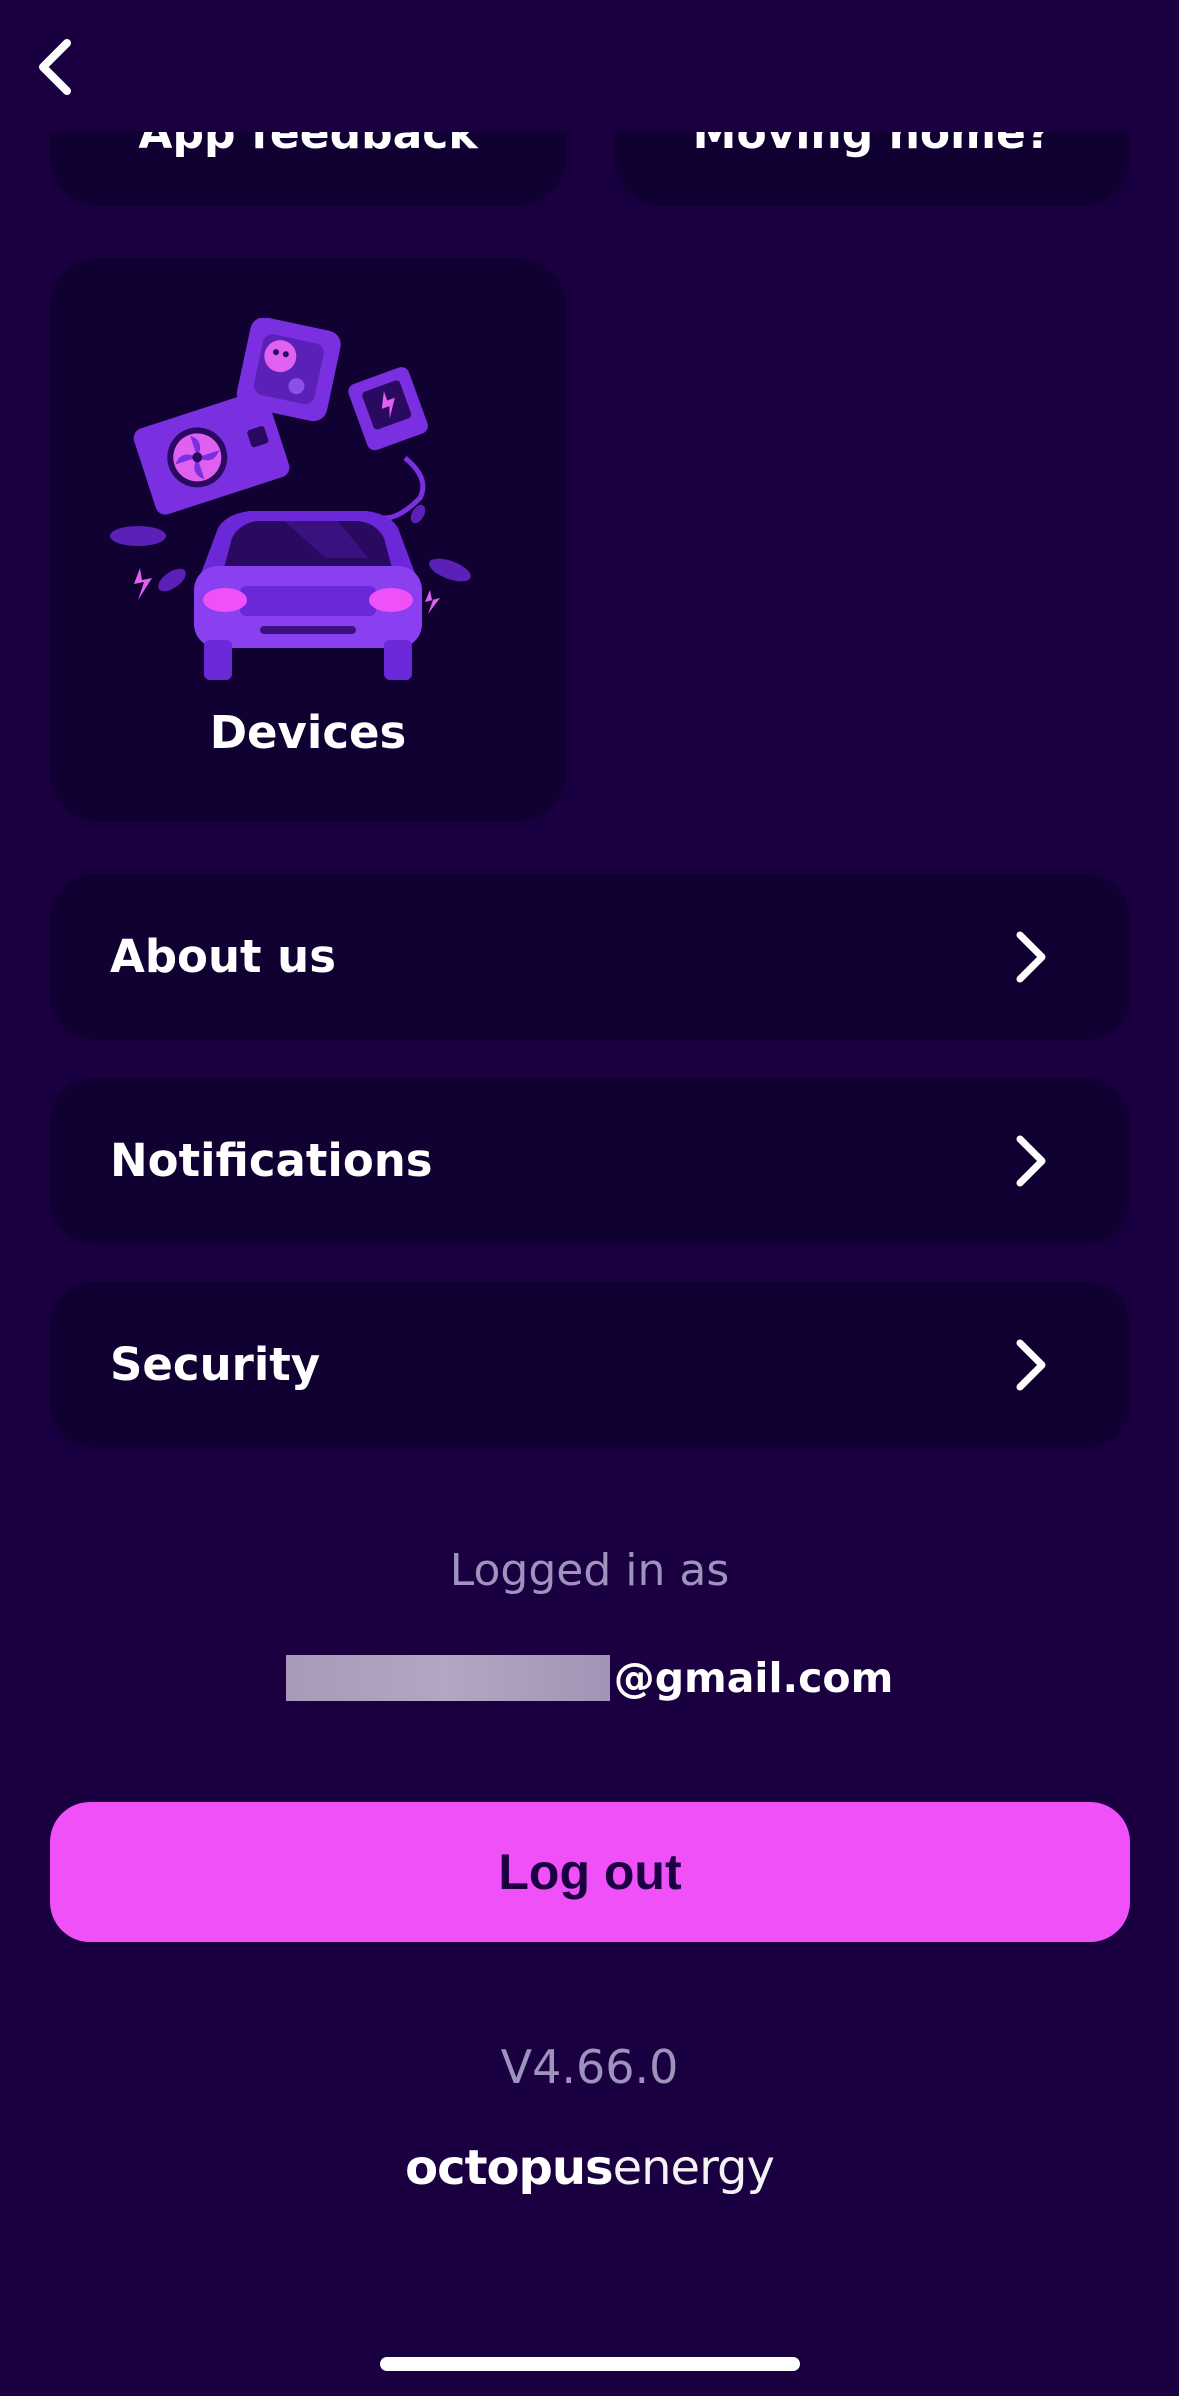 The image size is (1179, 2396). I want to click on logout-button: Log out, so click(590, 1872).